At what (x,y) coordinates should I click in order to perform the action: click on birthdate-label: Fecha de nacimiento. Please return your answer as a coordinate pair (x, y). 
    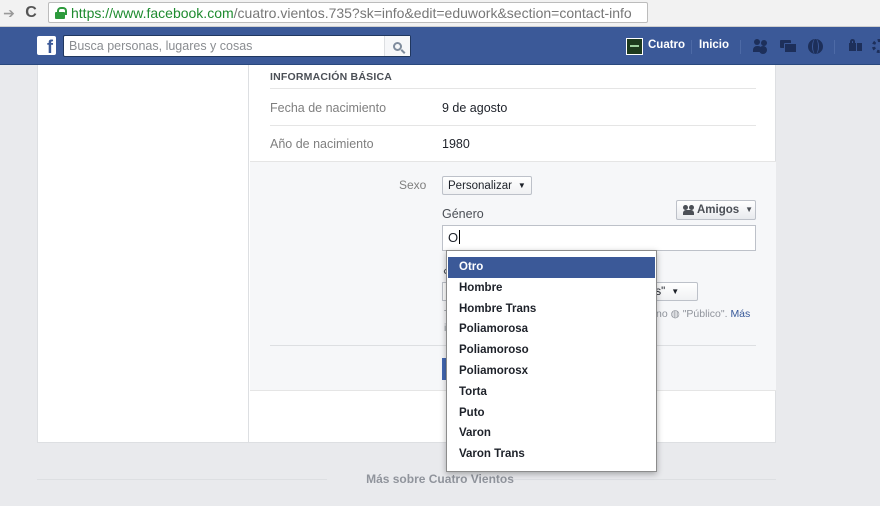
    Looking at the image, I should click on (328, 108).